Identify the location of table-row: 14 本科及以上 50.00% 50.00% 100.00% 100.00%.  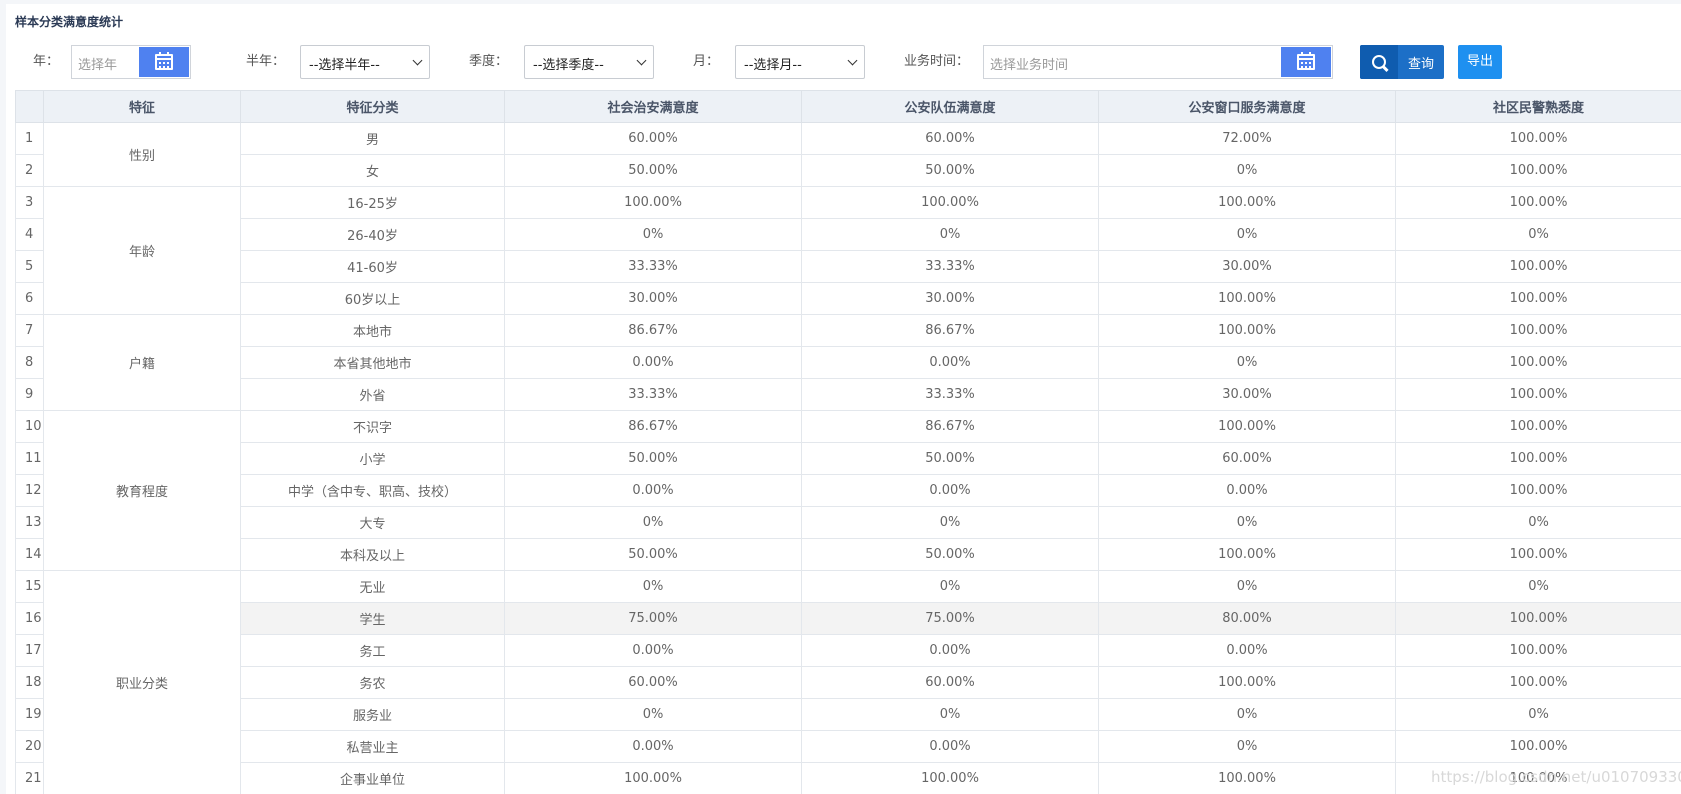
(848, 554).